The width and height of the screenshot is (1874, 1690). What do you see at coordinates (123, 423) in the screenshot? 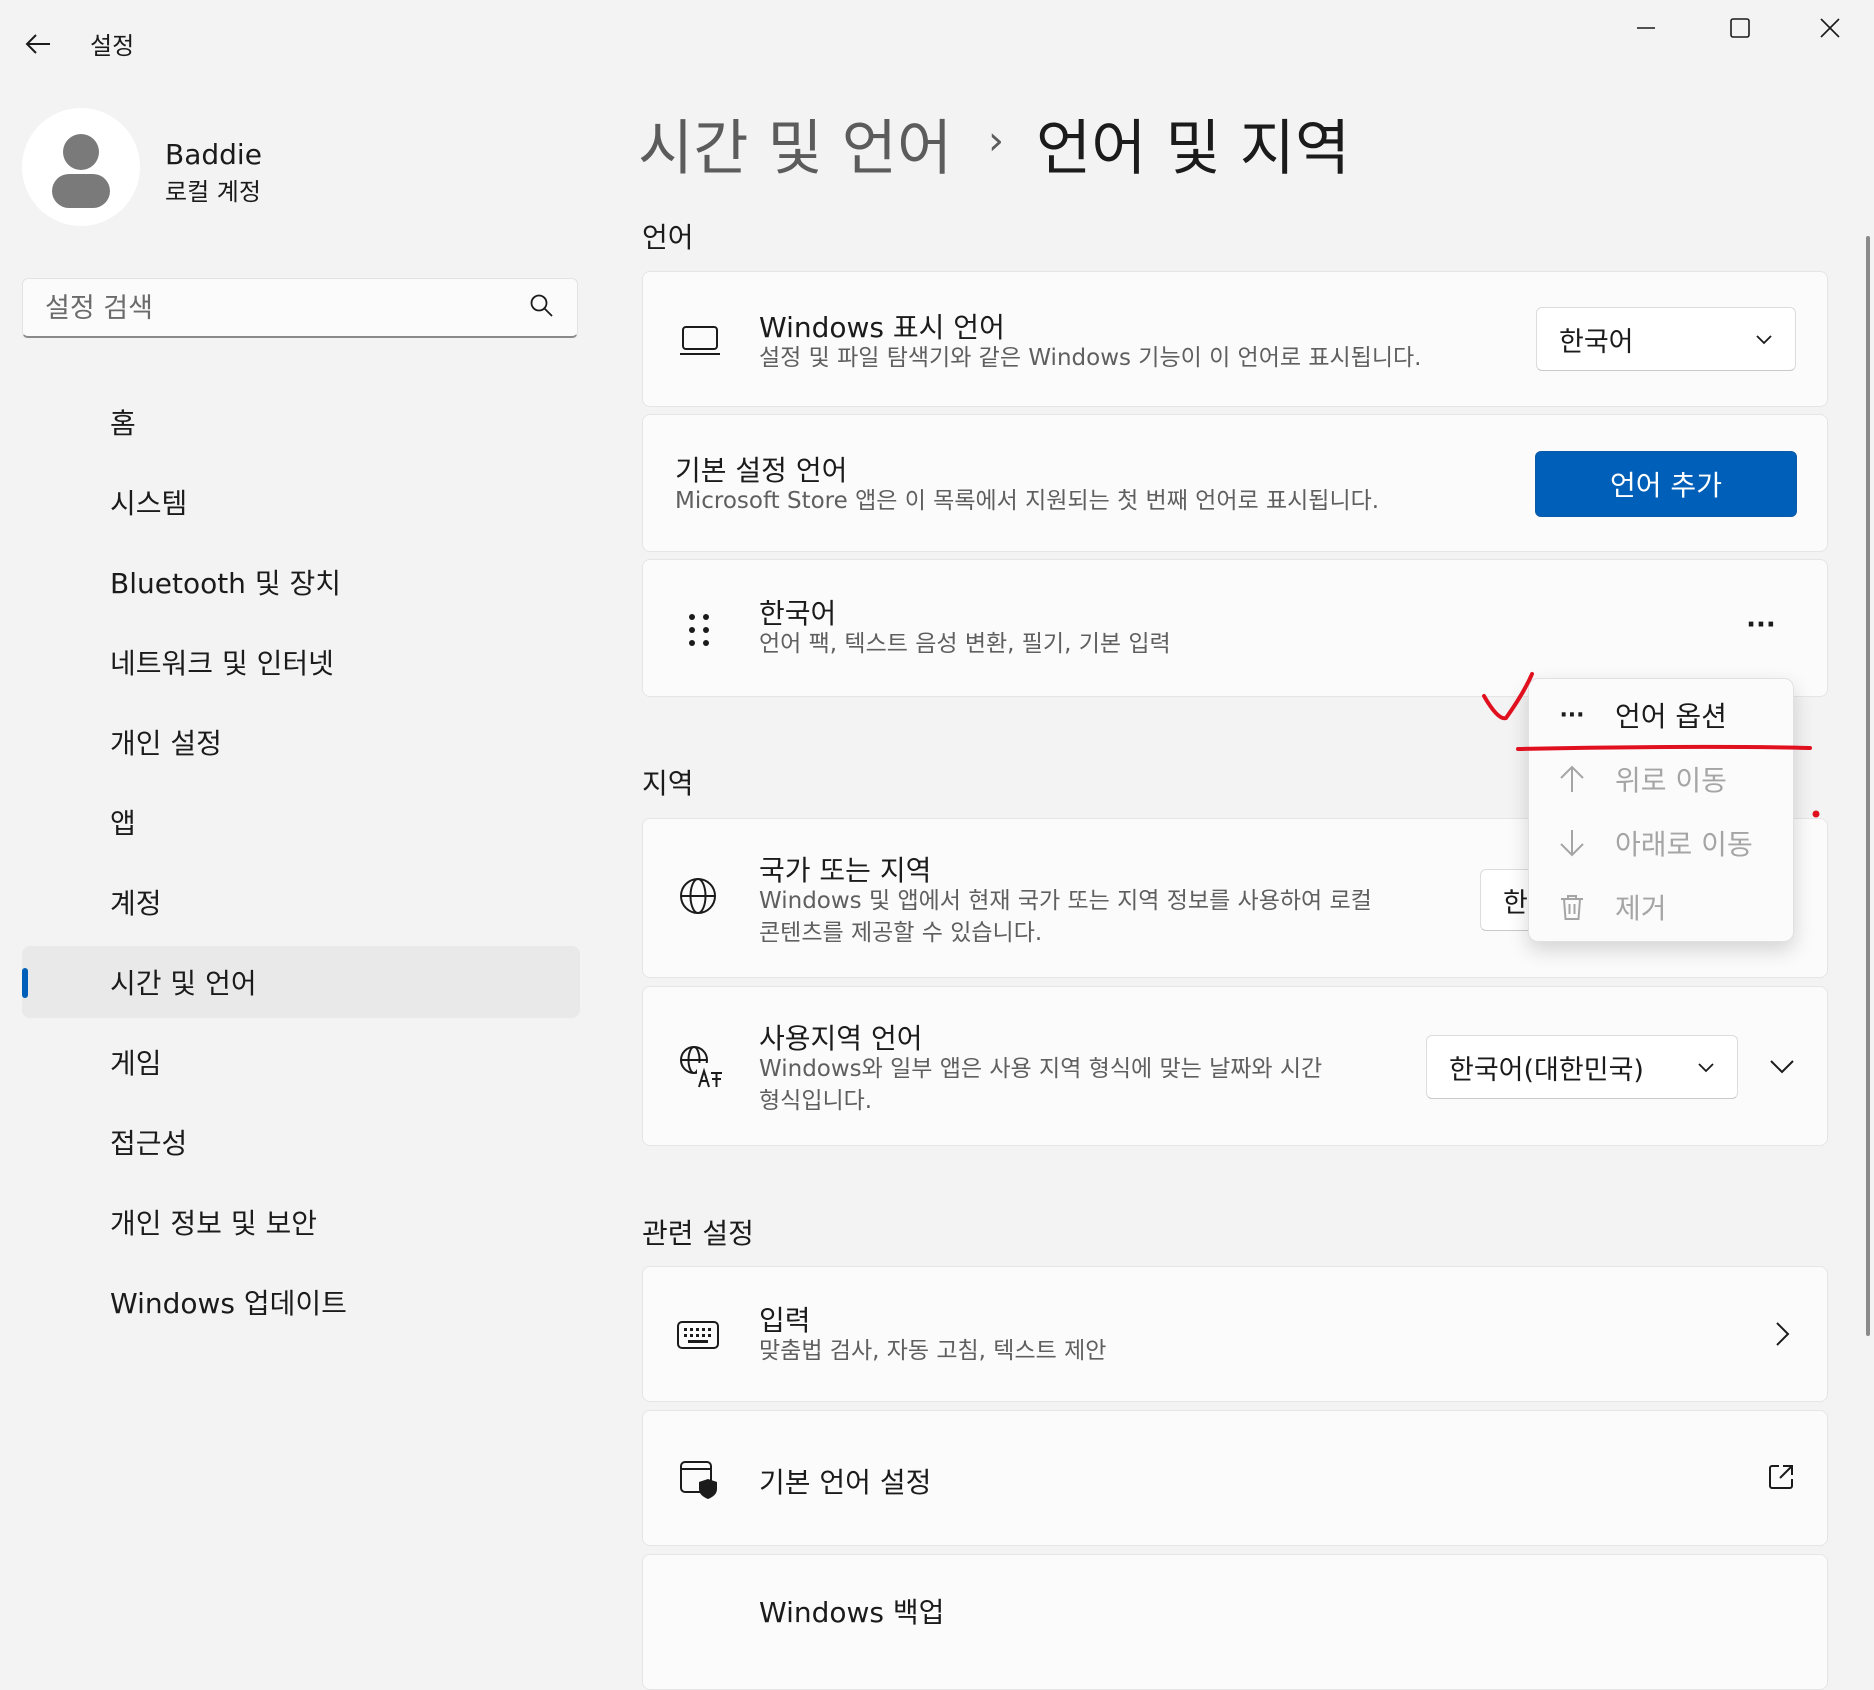
I see `sidebar-item-label: 홈` at bounding box center [123, 423].